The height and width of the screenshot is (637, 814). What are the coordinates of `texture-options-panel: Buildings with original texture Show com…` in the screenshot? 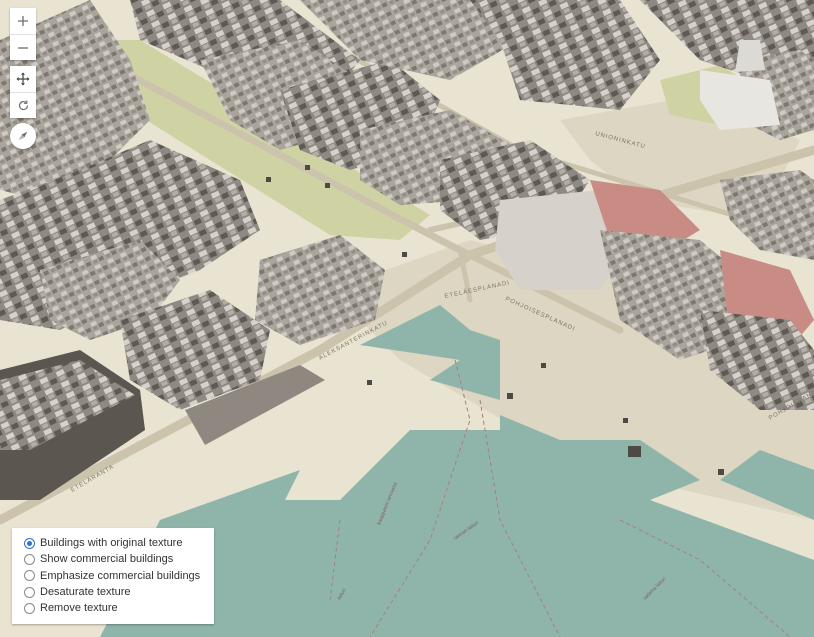 It's located at (113, 576).